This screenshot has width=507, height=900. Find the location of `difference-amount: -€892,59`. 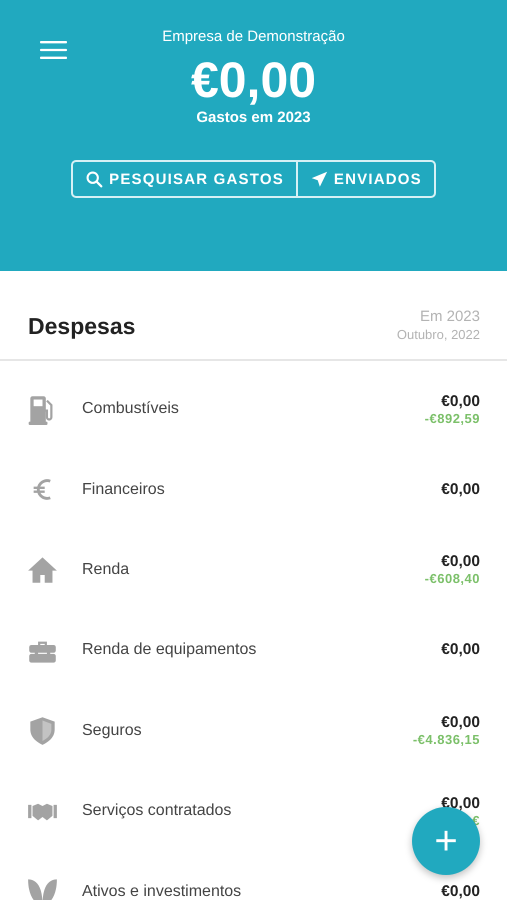

difference-amount: -€892,59 is located at coordinates (452, 418).